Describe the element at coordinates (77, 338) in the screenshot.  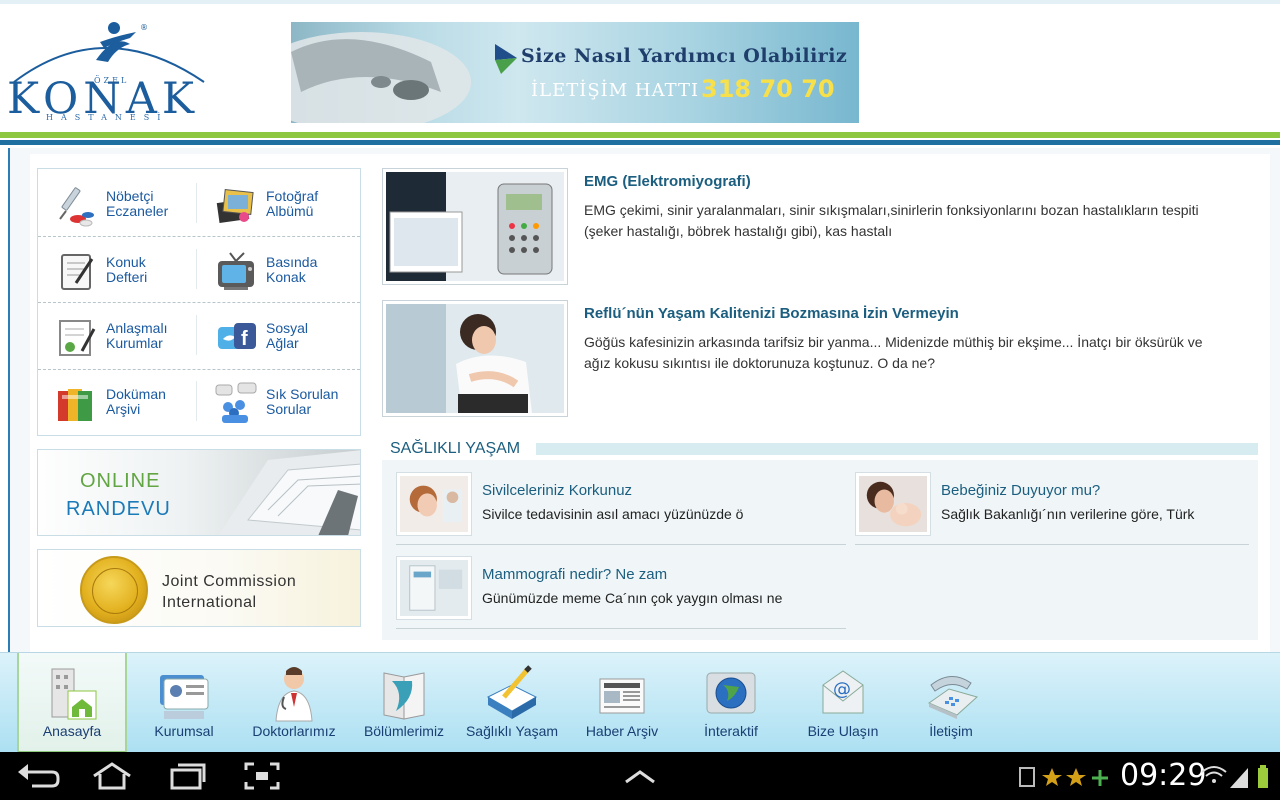
I see `certificate-icon` at that location.